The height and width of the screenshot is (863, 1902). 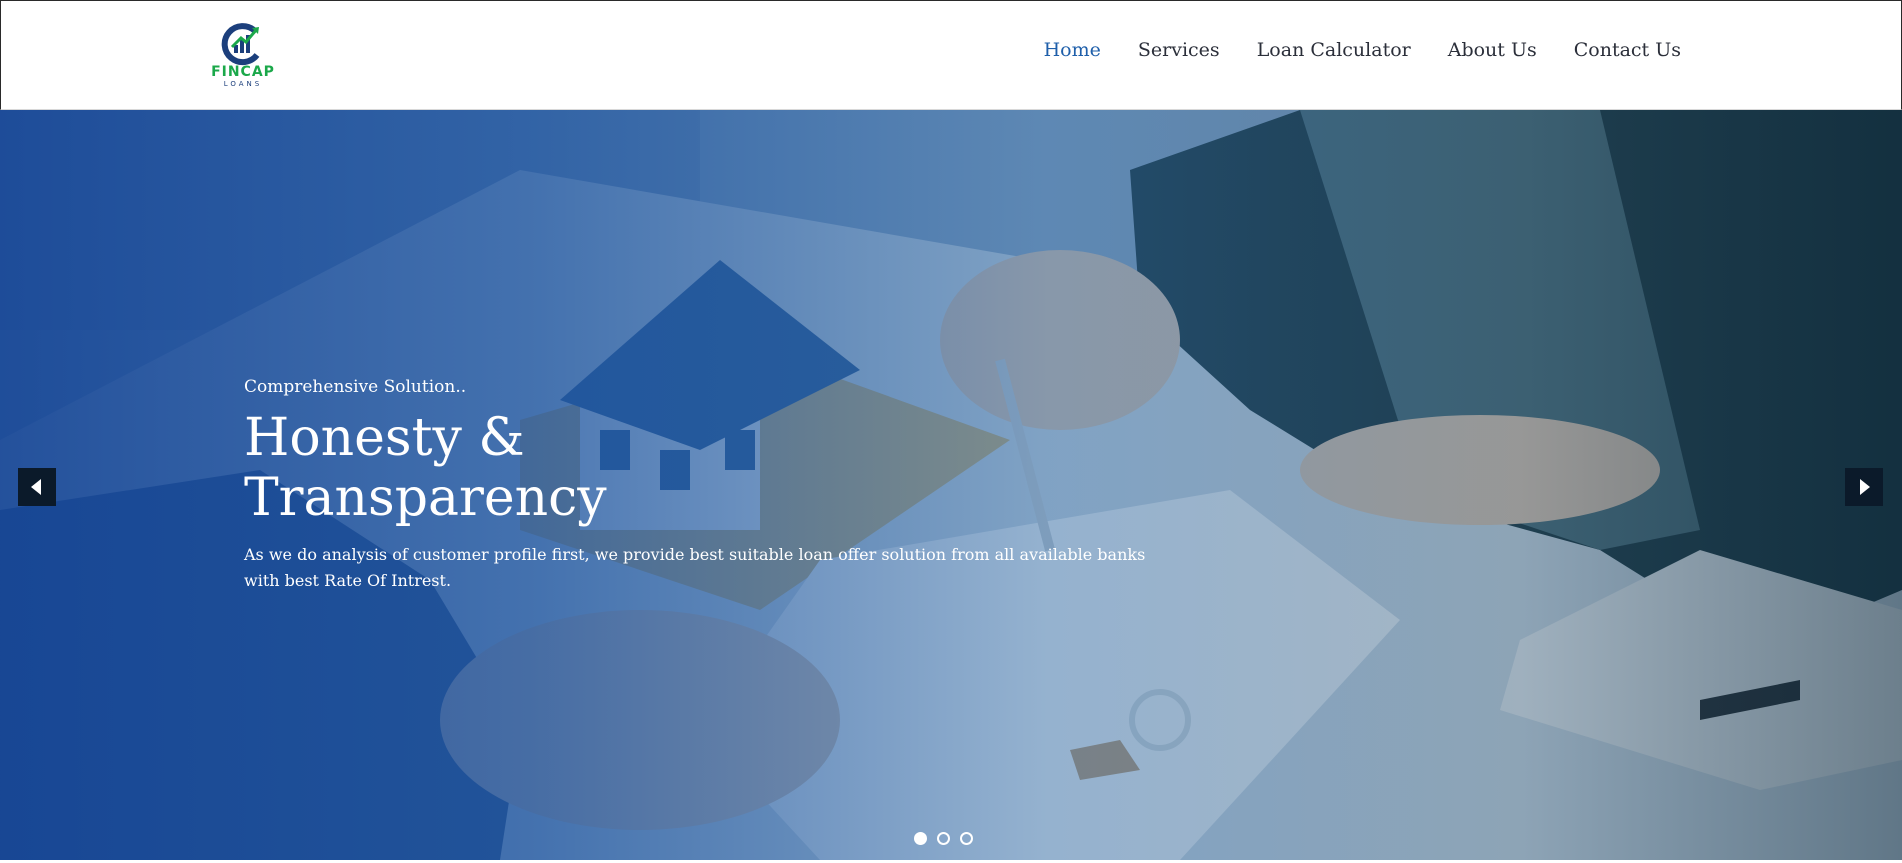 I want to click on logo-wordmark: FINCAP, so click(x=243, y=72).